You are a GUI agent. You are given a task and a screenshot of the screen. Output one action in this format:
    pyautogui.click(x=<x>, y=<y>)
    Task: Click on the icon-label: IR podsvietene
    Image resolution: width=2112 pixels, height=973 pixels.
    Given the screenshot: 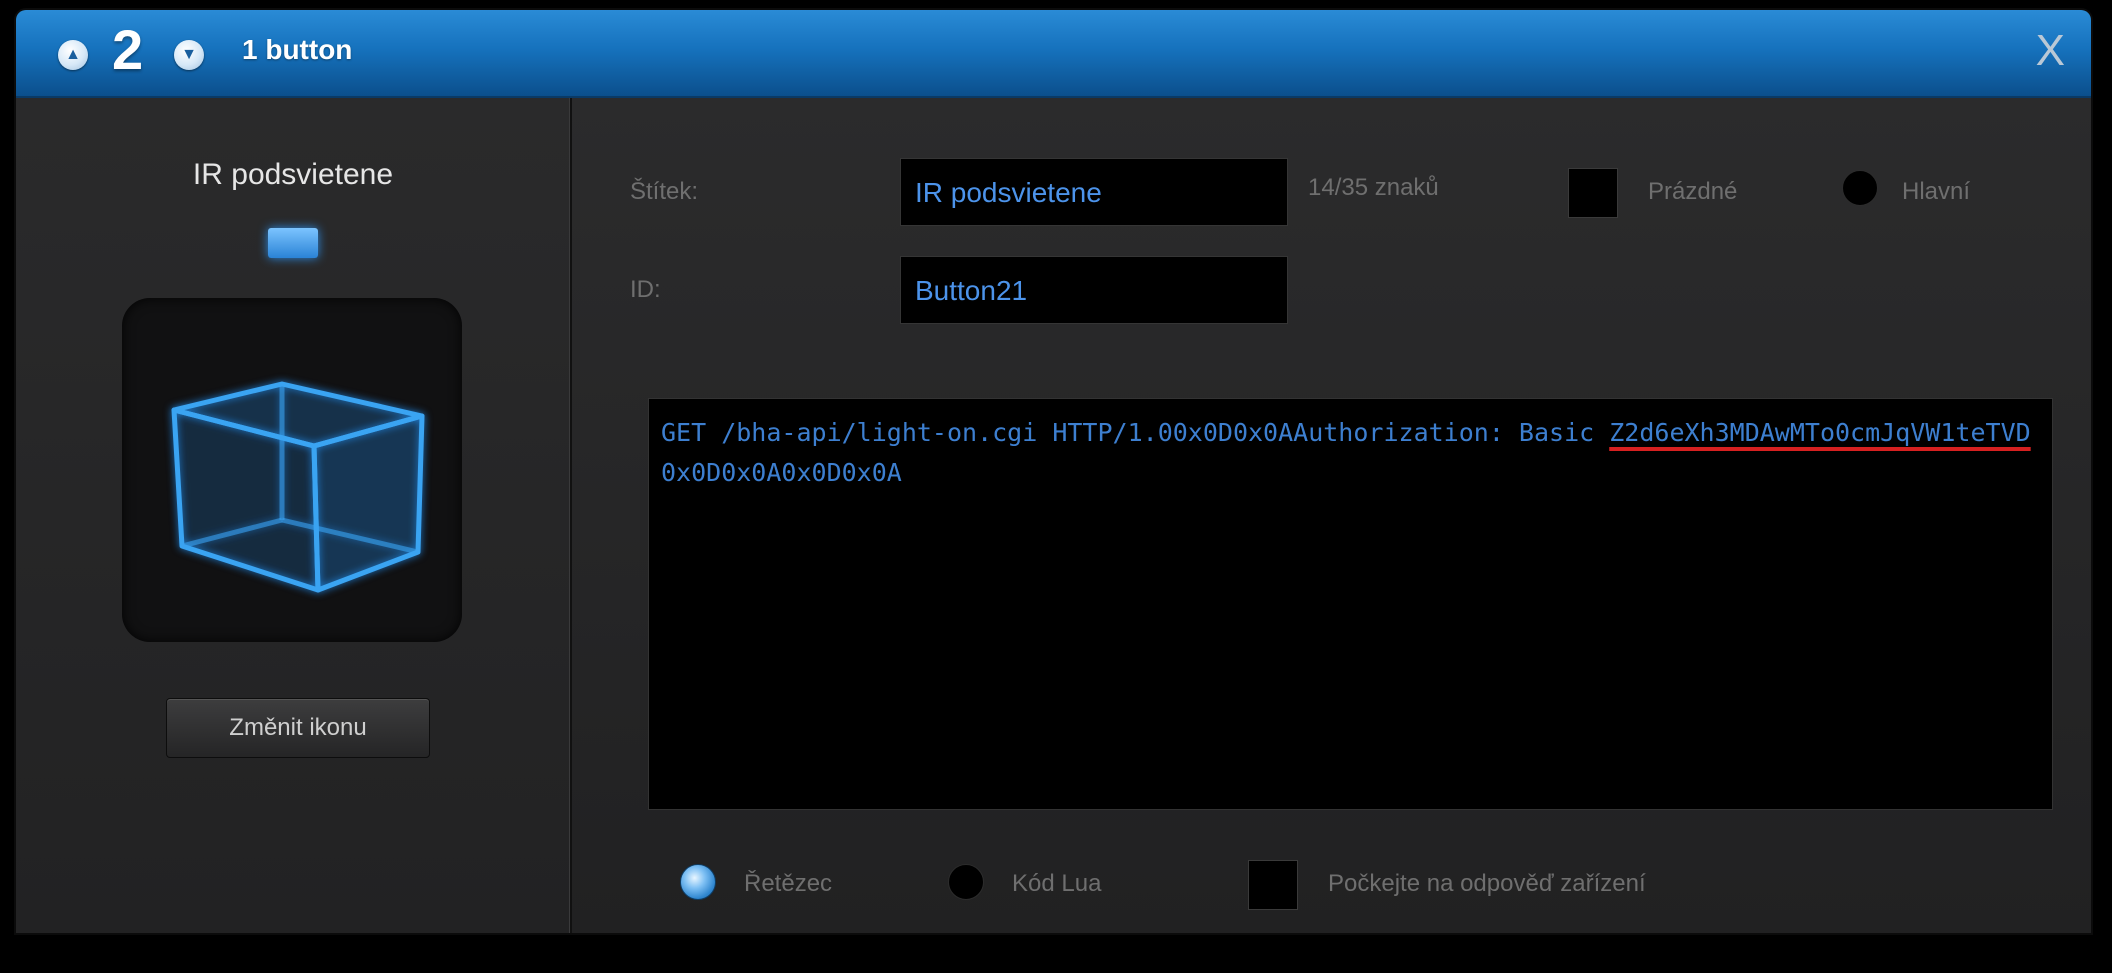 What is the action you would take?
    pyautogui.click(x=293, y=174)
    